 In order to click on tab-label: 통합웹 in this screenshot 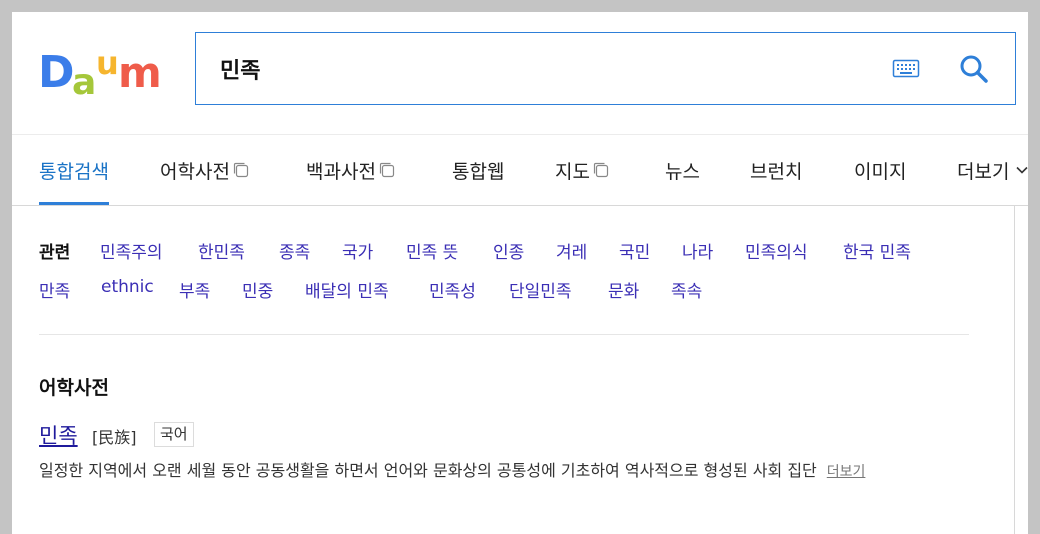, I will do `click(478, 171)`.